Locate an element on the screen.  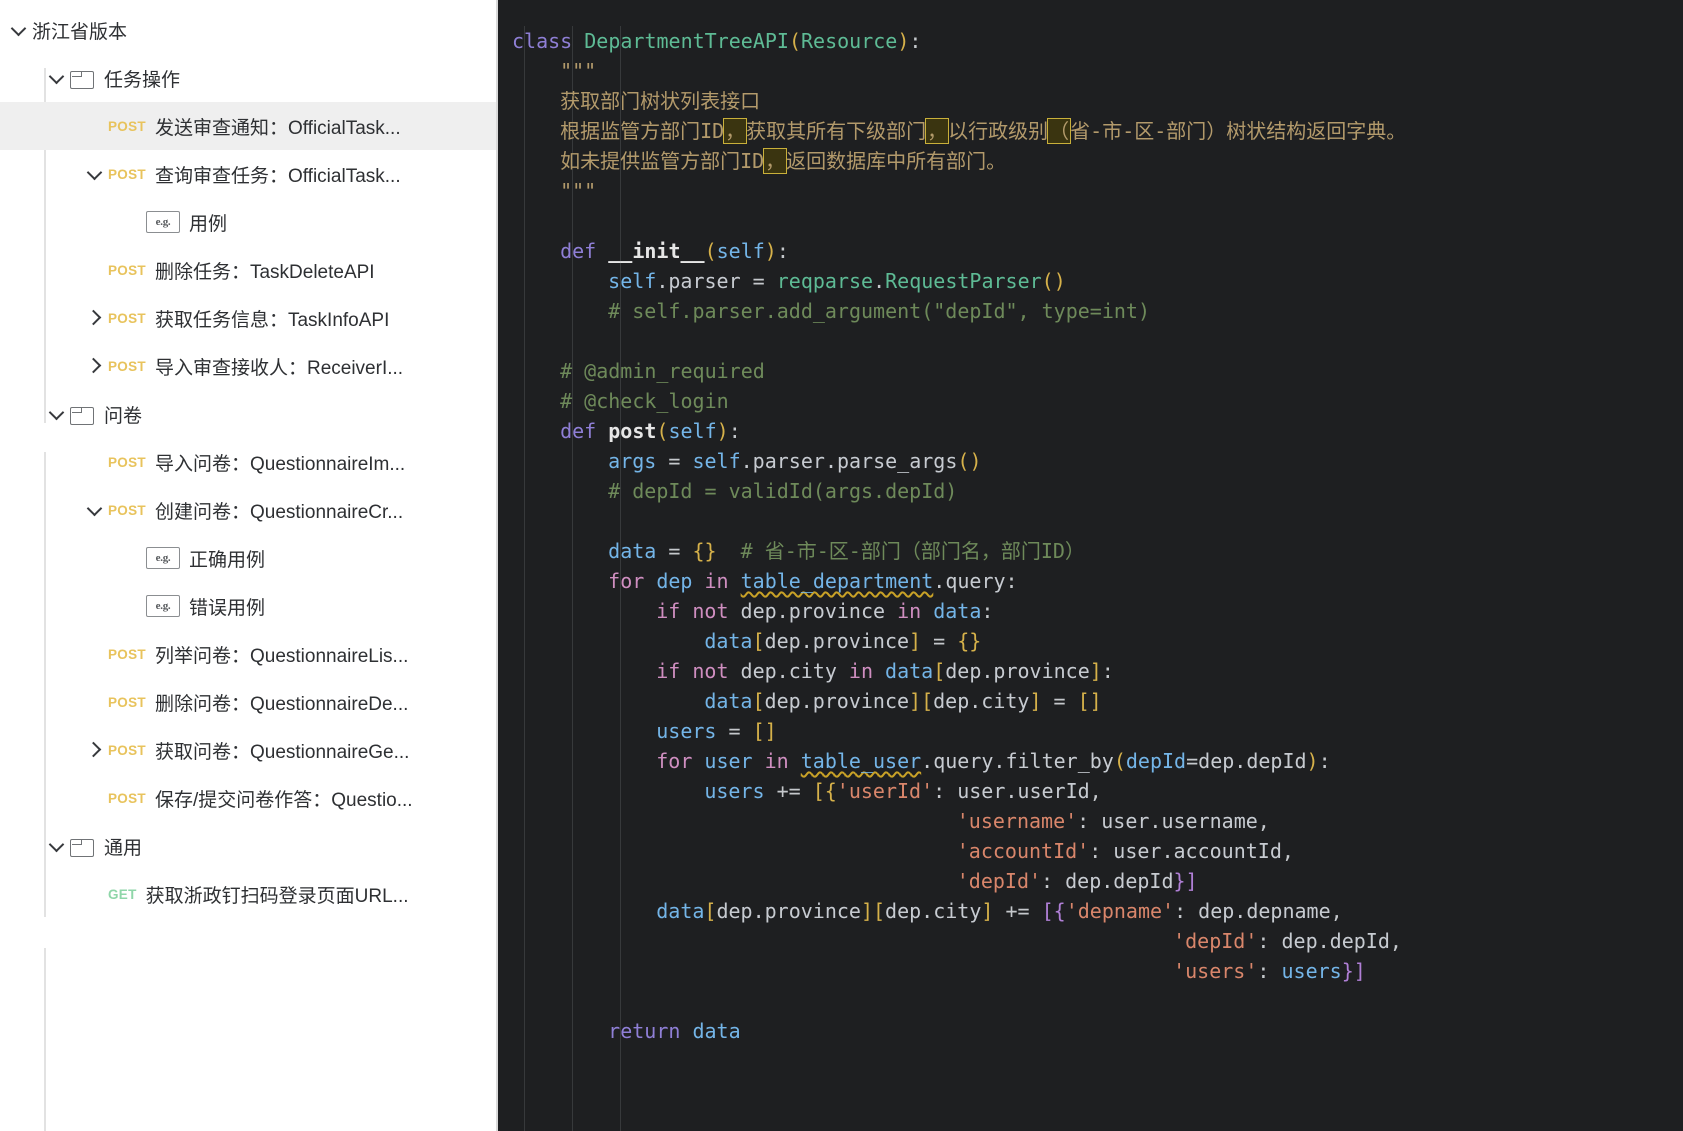
code-token: def is located at coordinates (584, 251).